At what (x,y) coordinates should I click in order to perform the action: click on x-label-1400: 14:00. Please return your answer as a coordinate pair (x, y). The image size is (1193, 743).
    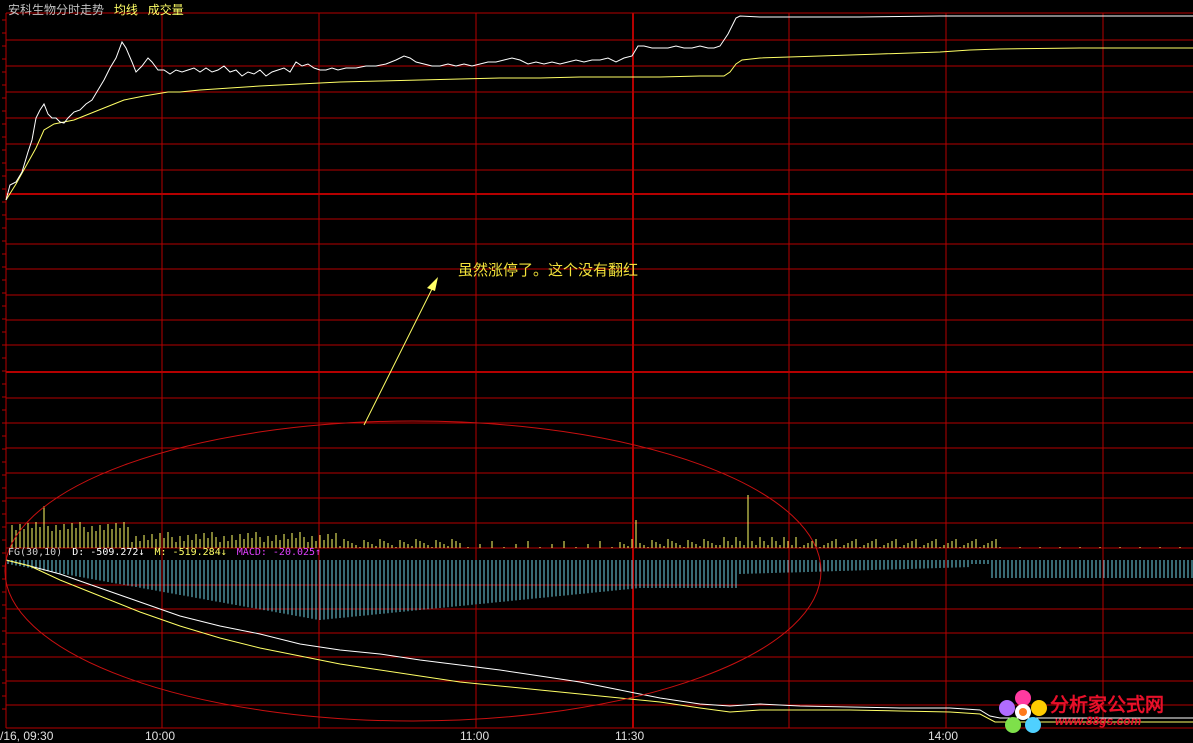
    Looking at the image, I should click on (943, 736).